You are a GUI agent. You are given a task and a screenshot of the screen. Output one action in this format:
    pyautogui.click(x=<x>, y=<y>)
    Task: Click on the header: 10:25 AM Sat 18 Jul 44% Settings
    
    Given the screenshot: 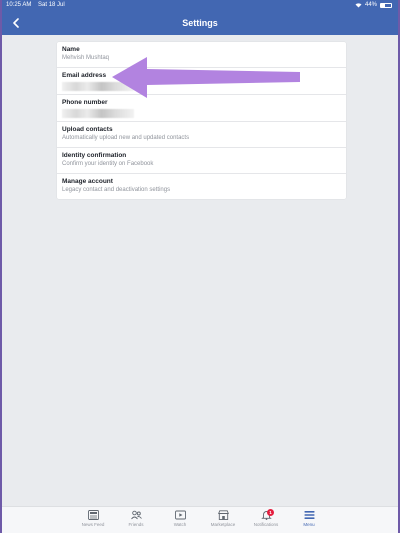 What is the action you would take?
    pyautogui.click(x=200, y=17)
    